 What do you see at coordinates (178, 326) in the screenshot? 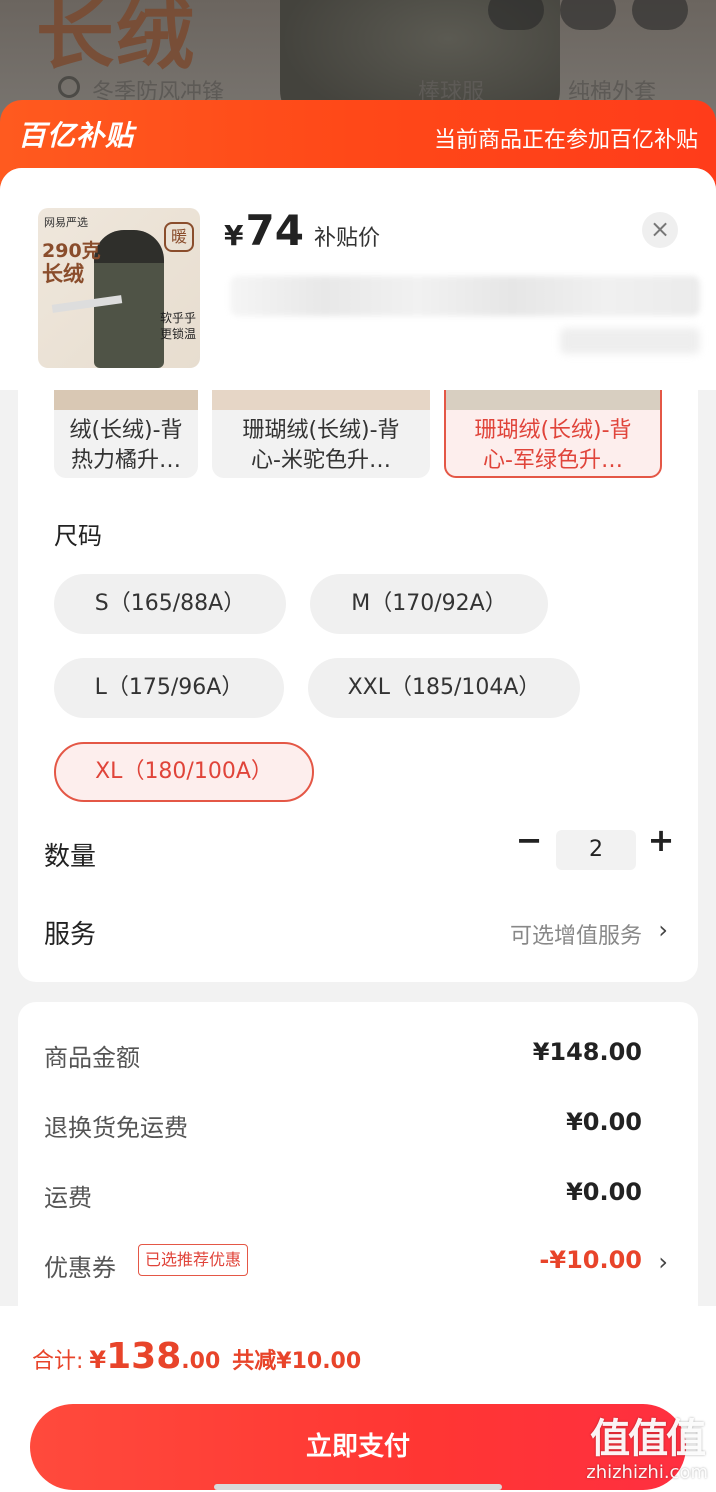
I see `thumb-note: 软乎乎 更锁温` at bounding box center [178, 326].